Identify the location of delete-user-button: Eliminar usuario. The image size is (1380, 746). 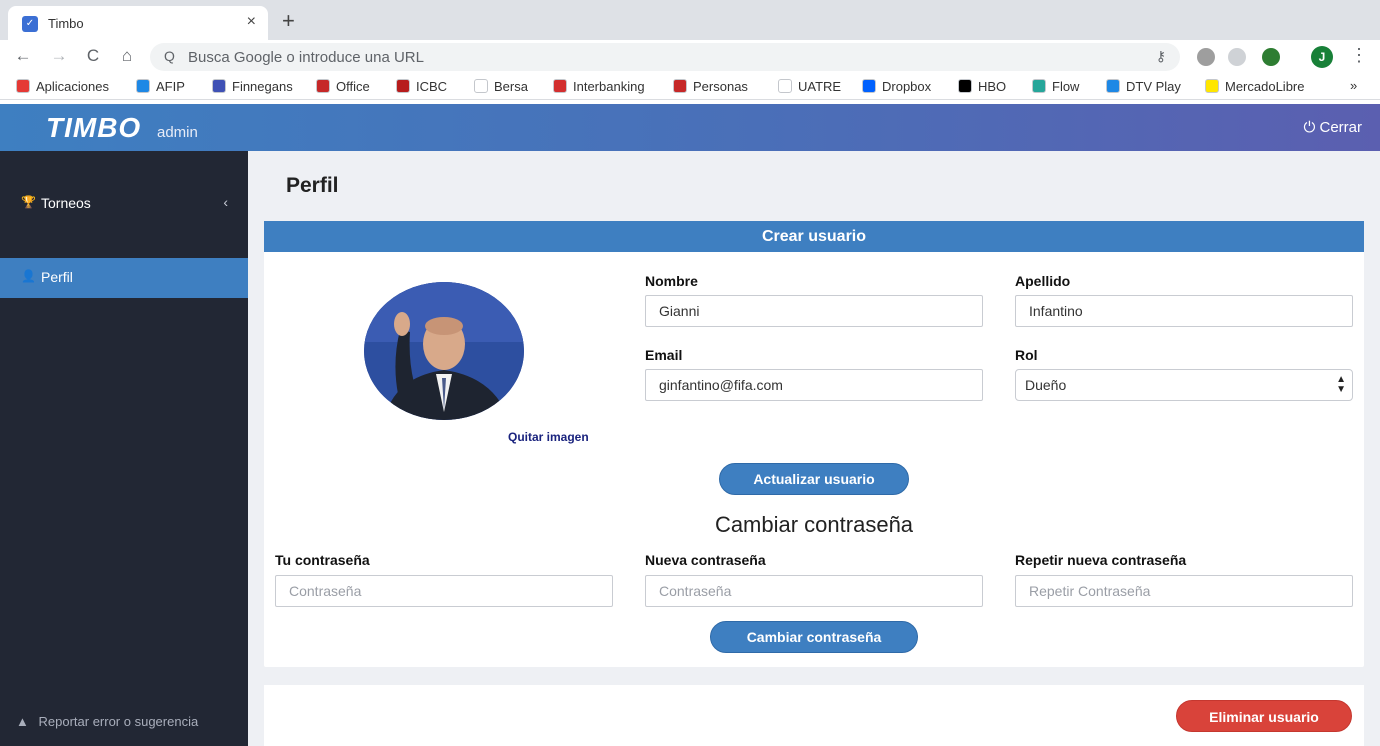
(1264, 716).